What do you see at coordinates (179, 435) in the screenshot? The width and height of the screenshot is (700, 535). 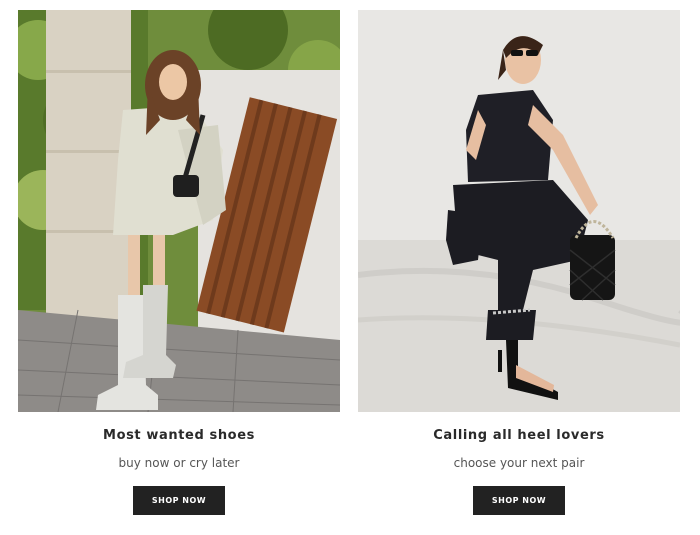 I see `promo-title: Most wanted shoes` at bounding box center [179, 435].